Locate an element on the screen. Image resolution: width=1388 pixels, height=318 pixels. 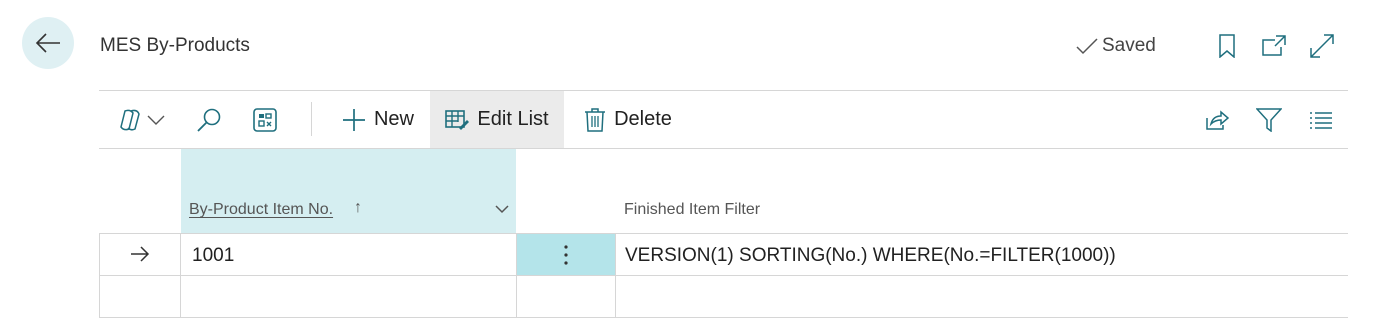
expand-icon is located at coordinates (1322, 46).